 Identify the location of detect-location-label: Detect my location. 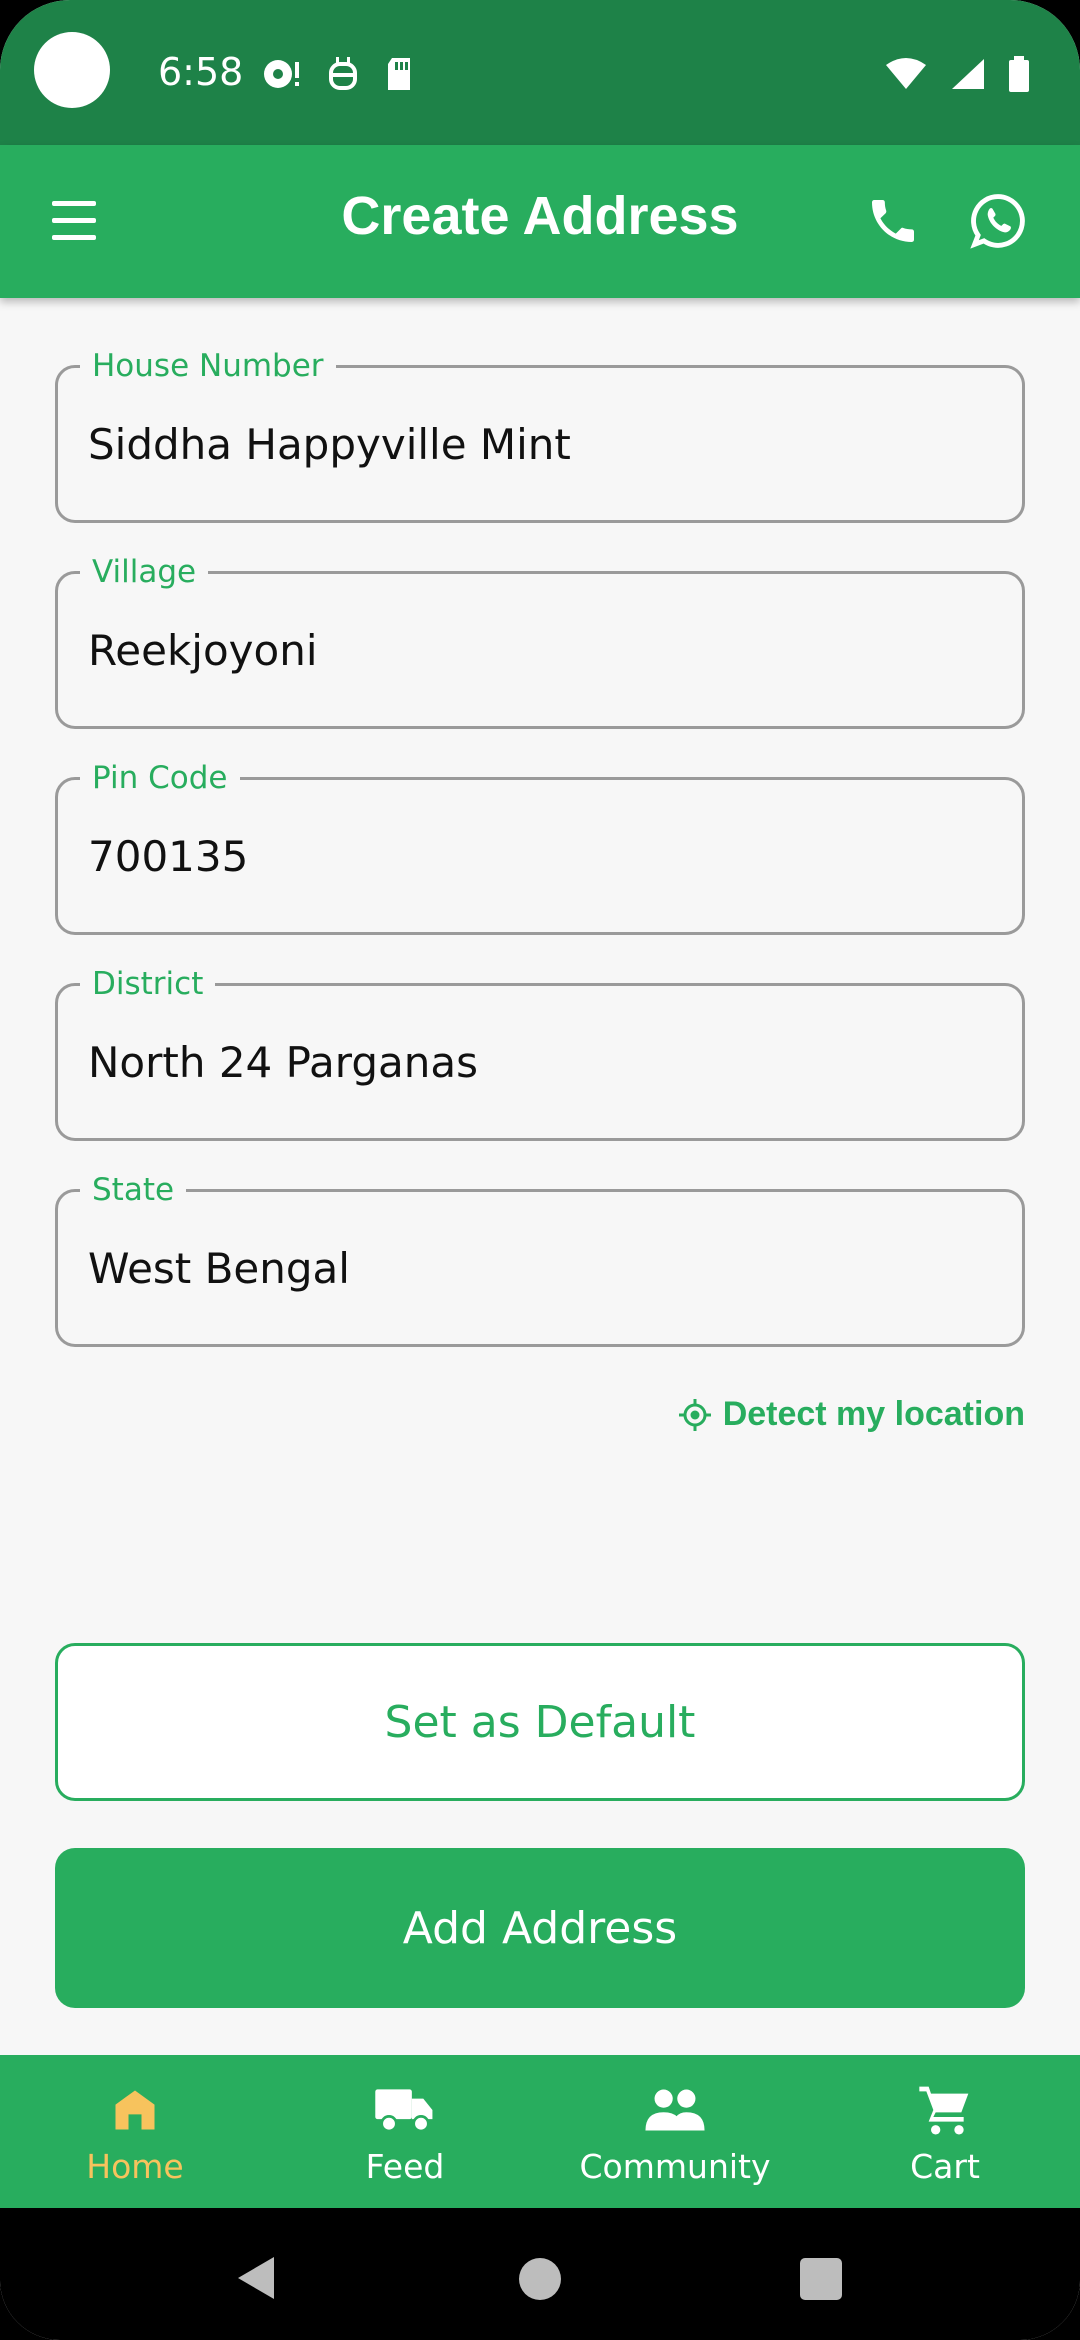
(873, 1414).